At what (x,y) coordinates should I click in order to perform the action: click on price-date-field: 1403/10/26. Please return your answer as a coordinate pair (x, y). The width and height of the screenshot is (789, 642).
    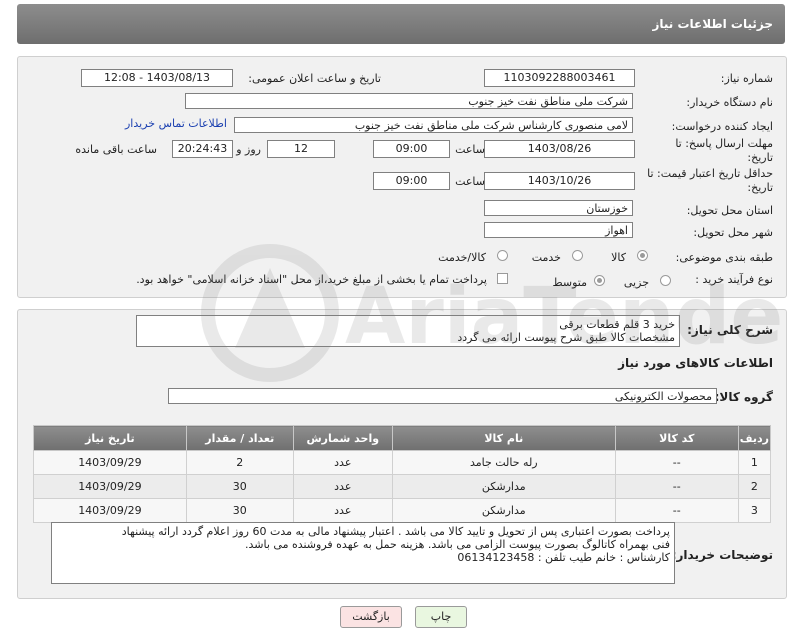
    Looking at the image, I should click on (559, 181).